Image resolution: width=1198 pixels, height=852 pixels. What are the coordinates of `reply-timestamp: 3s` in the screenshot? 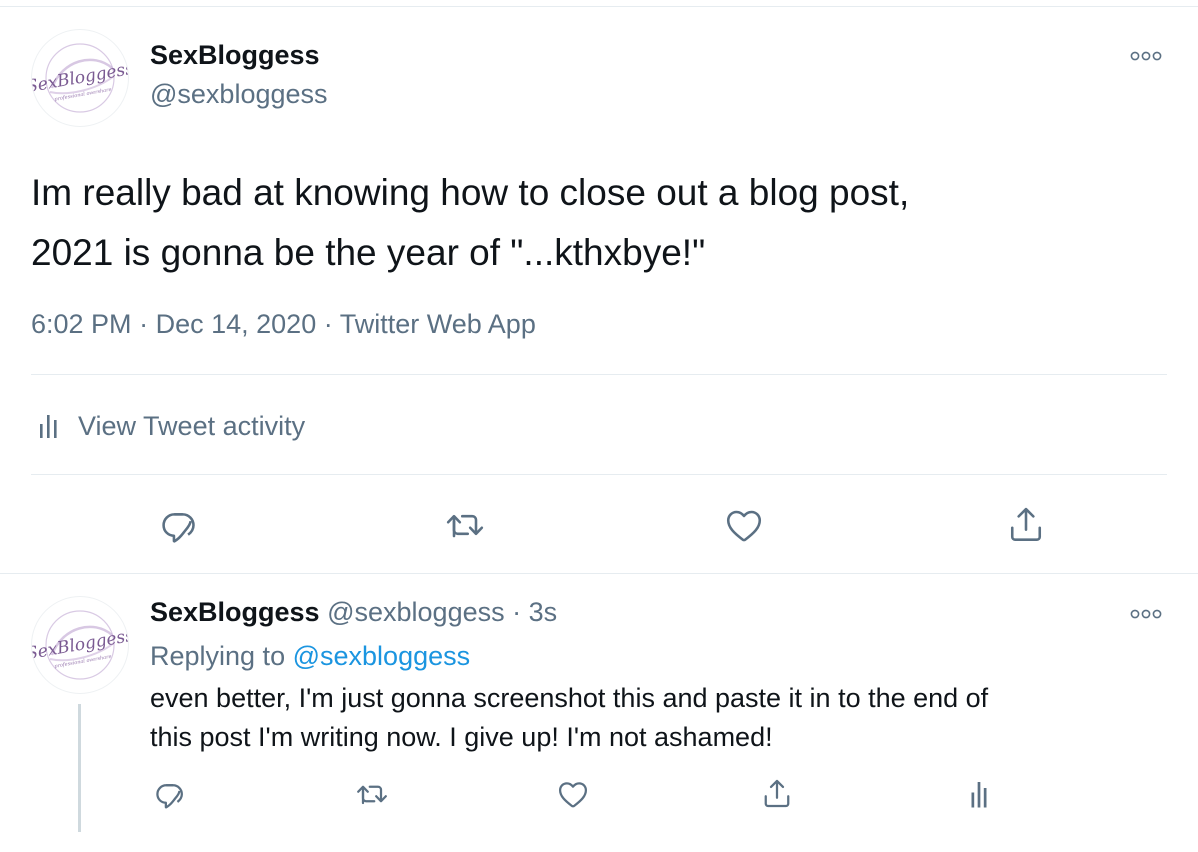 It's located at (543, 612).